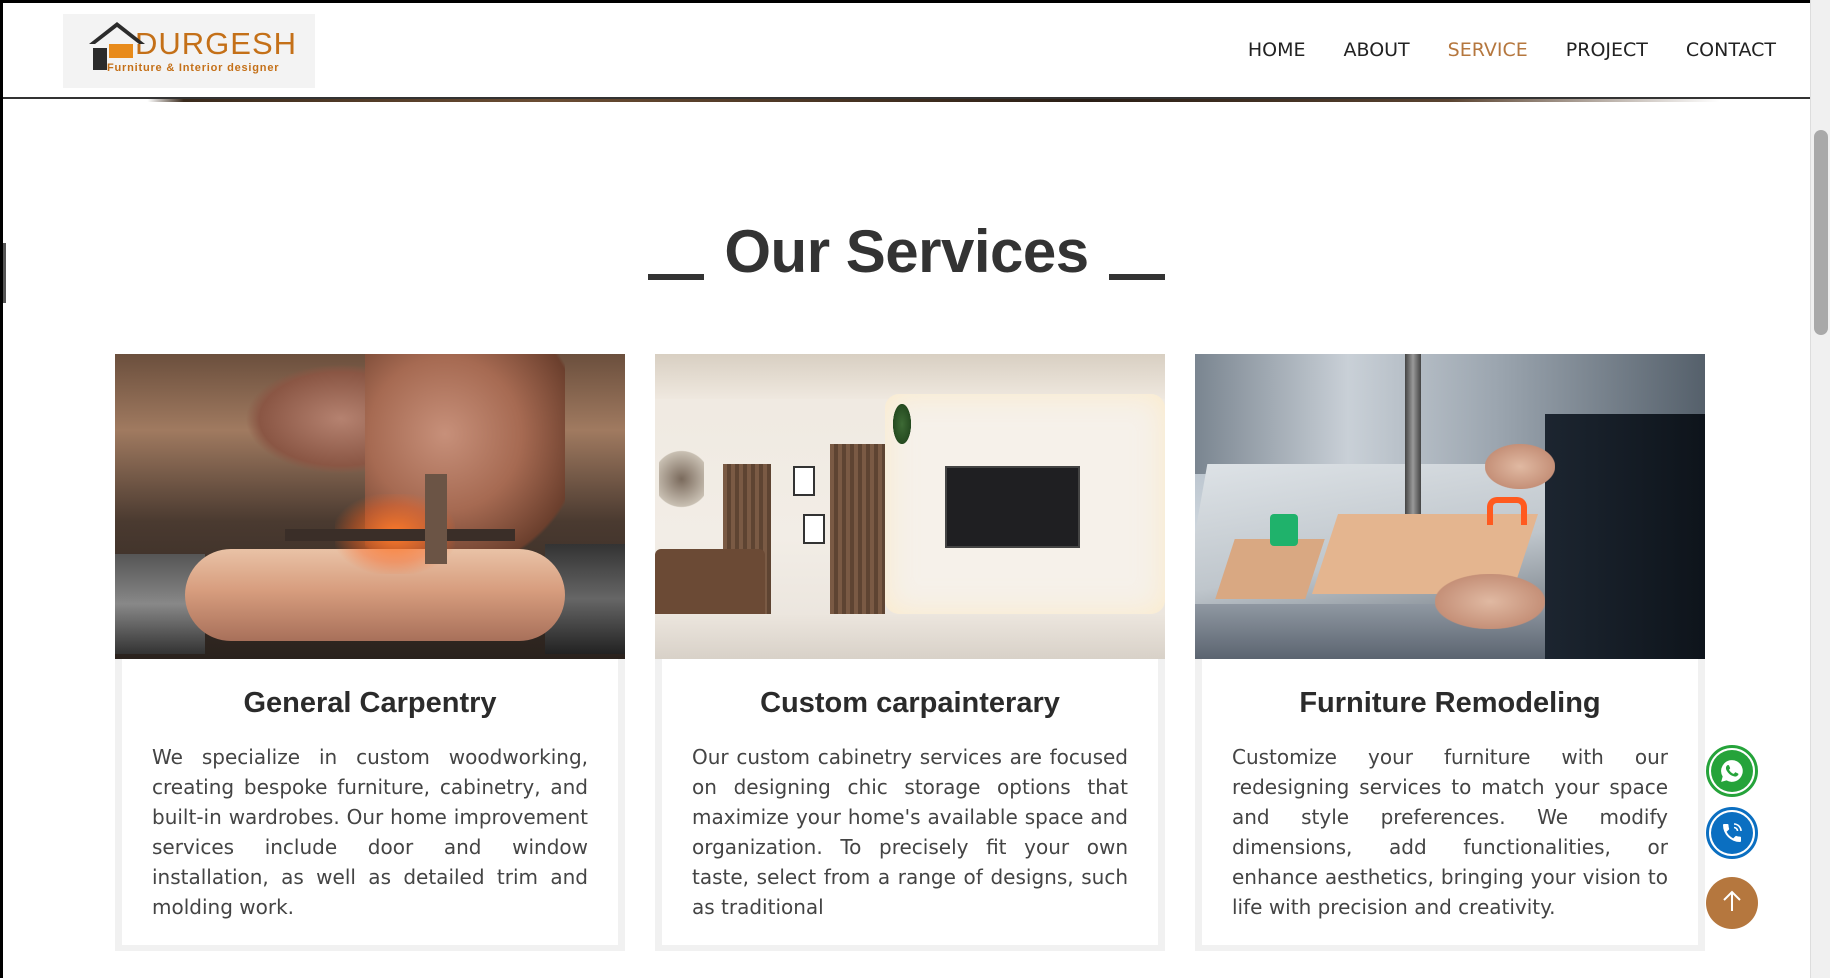  What do you see at coordinates (1277, 50) in the screenshot?
I see `nav-home: HOME` at bounding box center [1277, 50].